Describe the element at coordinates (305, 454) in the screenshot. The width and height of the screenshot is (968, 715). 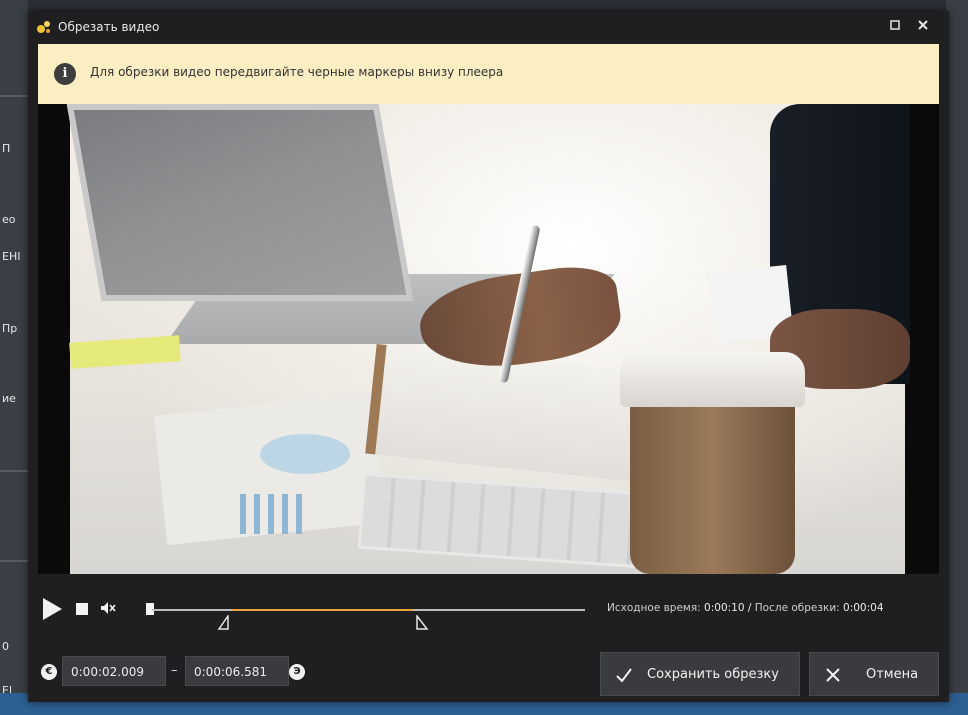
I see `video-scene-chart` at that location.